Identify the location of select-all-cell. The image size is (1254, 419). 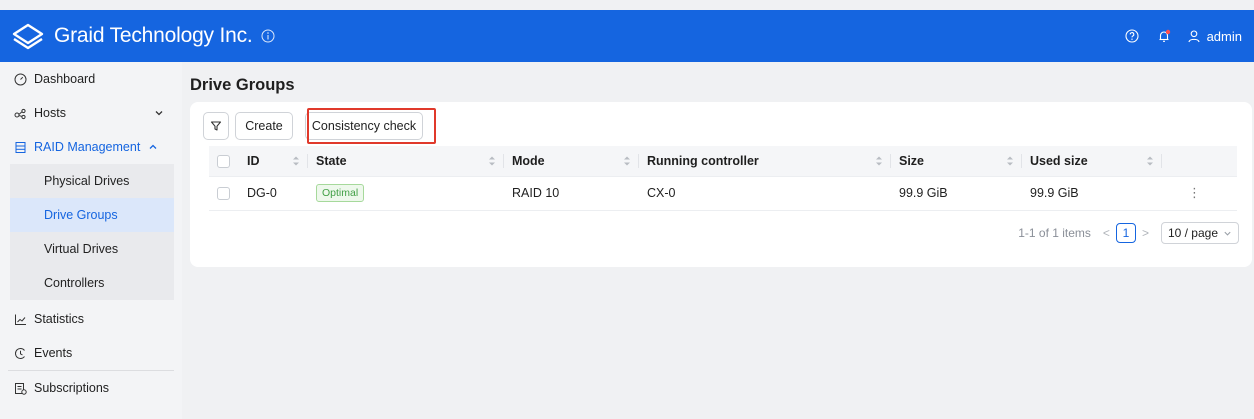
(224, 161).